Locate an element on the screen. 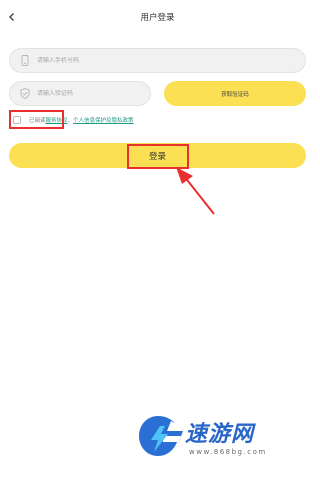  watermark-url: www.868bg.com is located at coordinates (228, 452).